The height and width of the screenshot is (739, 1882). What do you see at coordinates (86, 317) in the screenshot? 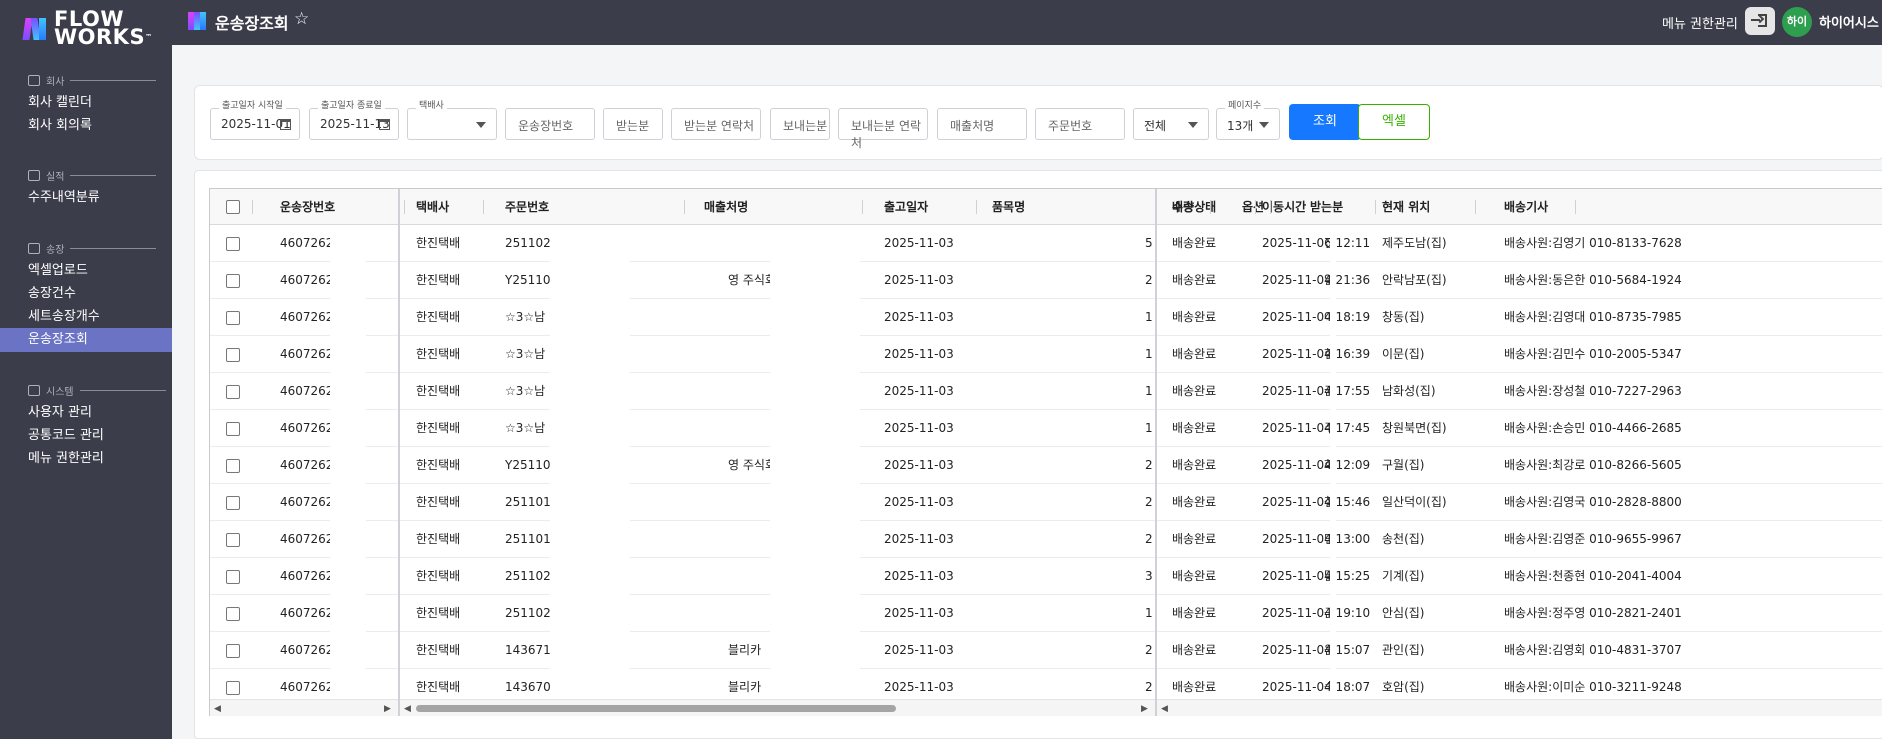
I see `sidebar-item: 세트송장개수` at bounding box center [86, 317].